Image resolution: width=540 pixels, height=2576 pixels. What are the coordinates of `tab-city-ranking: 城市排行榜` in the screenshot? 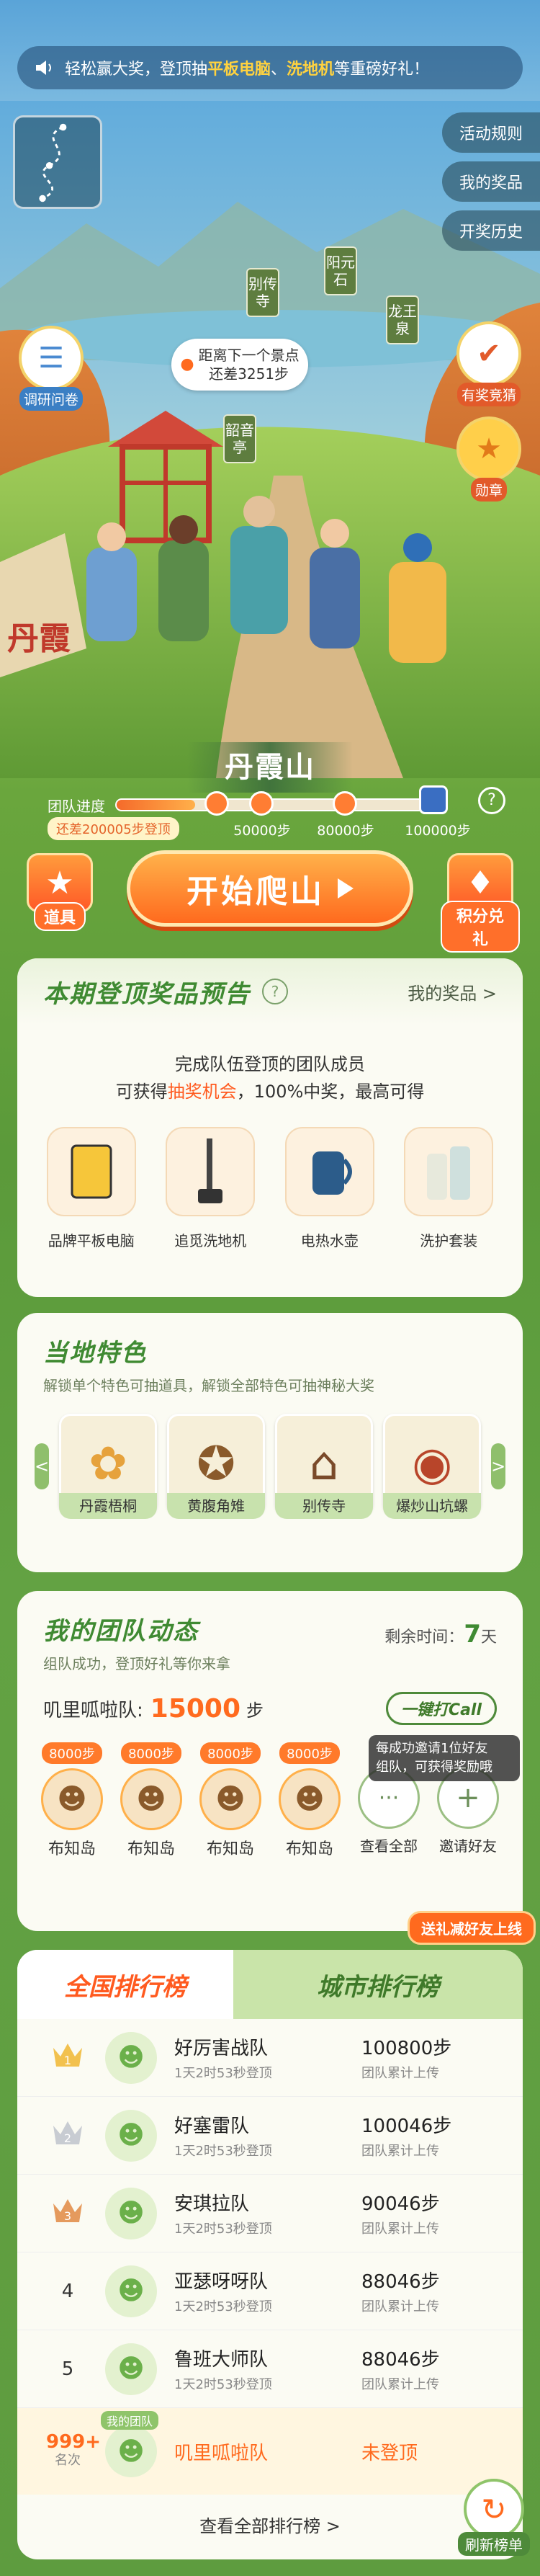 It's located at (378, 1984).